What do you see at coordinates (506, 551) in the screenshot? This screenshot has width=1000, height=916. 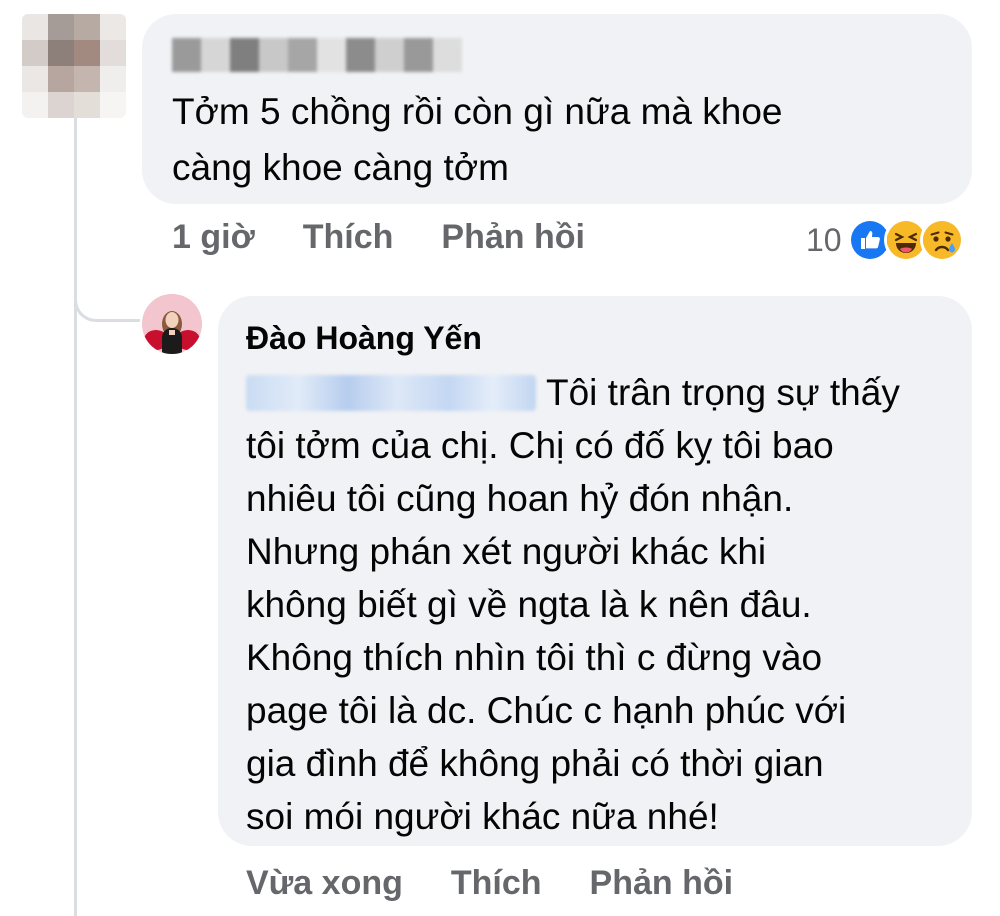 I see `reply-text-line: Nhưng phán xét người khác khi` at bounding box center [506, 551].